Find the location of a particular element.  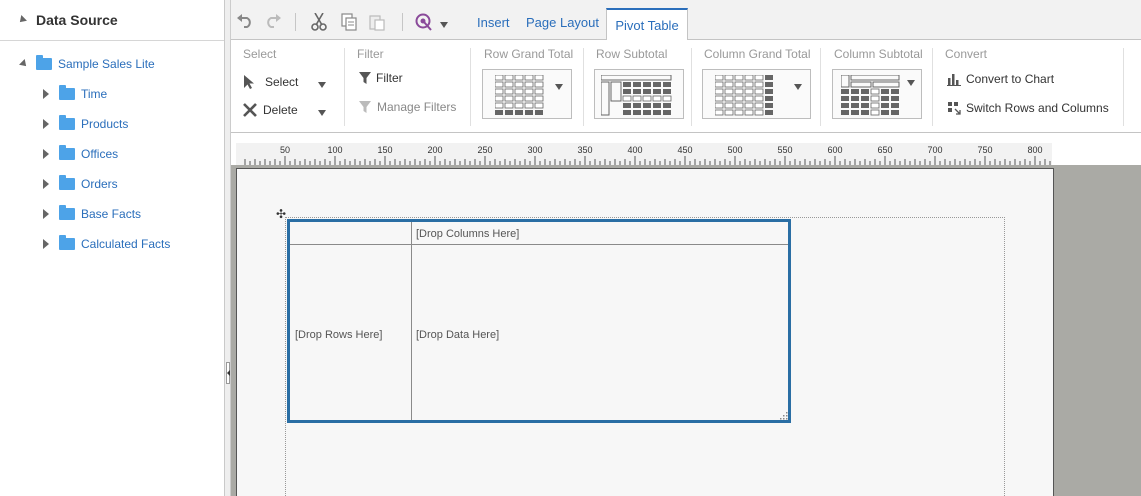

ruler-label: 600 is located at coordinates (835, 150).